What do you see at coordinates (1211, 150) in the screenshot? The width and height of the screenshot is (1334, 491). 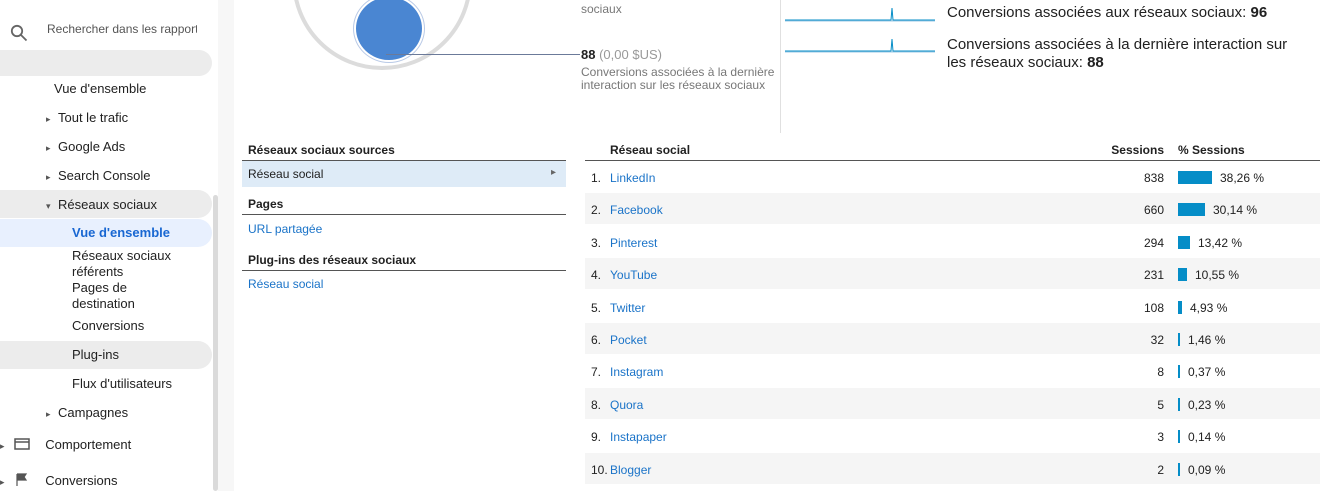 I see `col-pct-sessions: % Sessions` at bounding box center [1211, 150].